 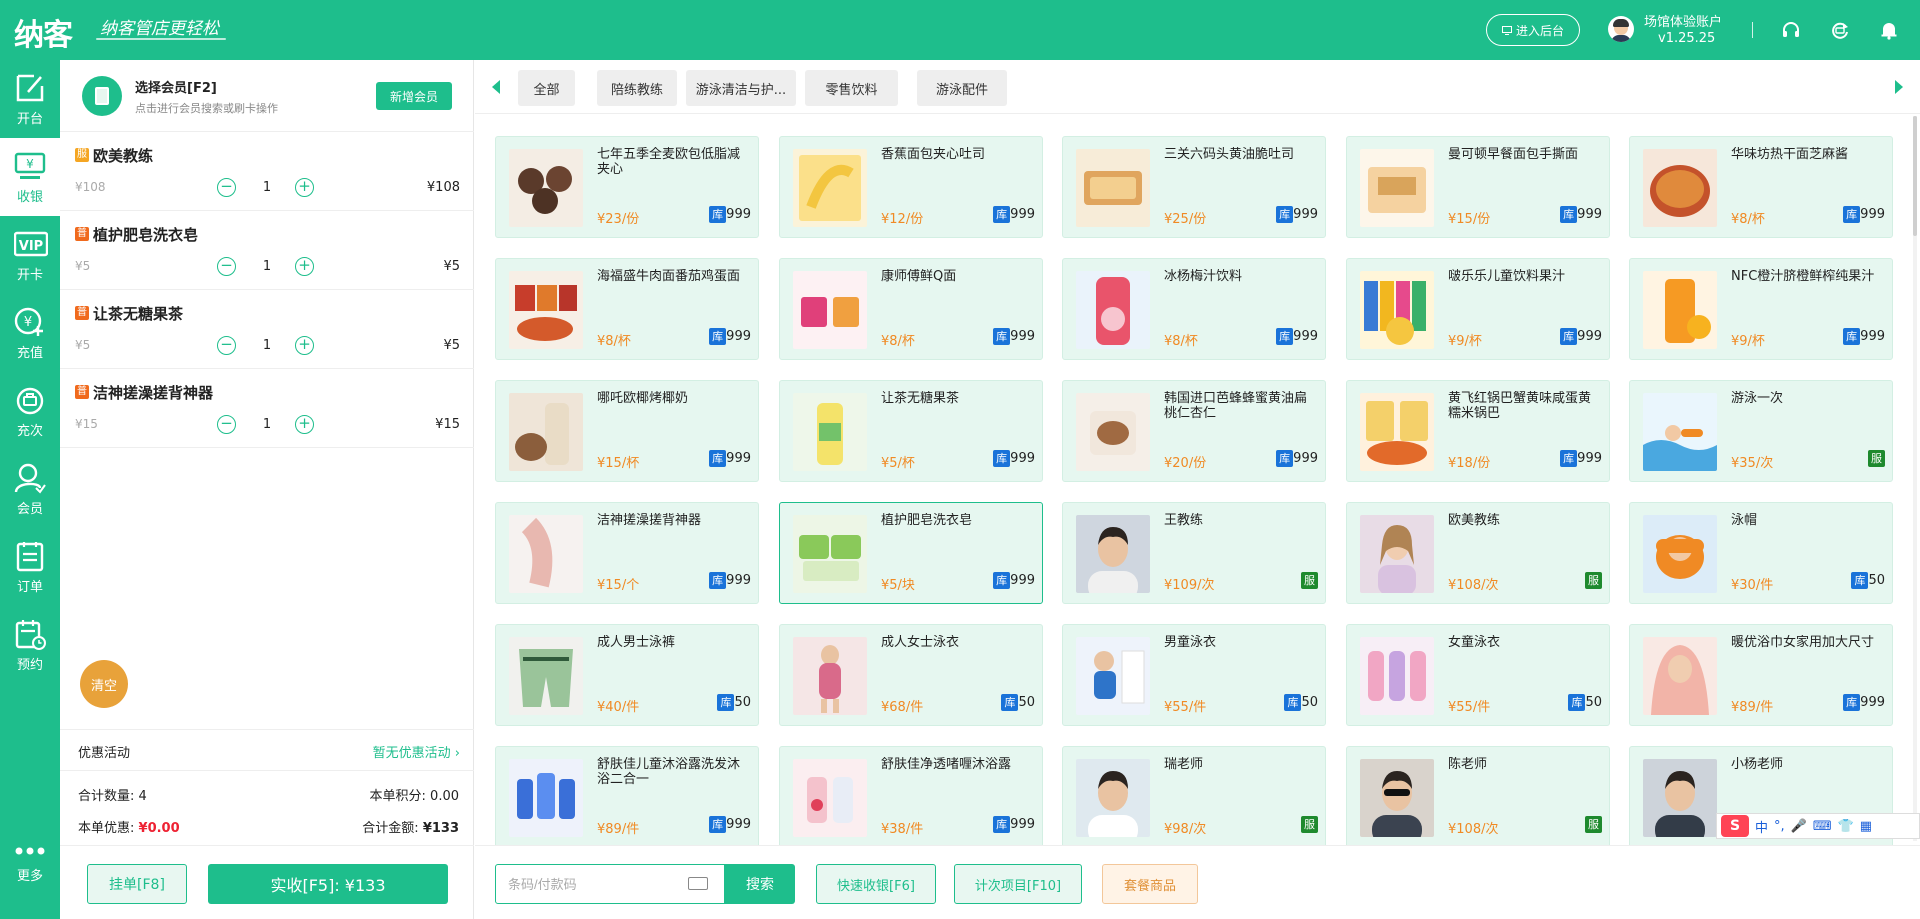 What do you see at coordinates (30, 645) in the screenshot?
I see `nav-item-booking: 预约` at bounding box center [30, 645].